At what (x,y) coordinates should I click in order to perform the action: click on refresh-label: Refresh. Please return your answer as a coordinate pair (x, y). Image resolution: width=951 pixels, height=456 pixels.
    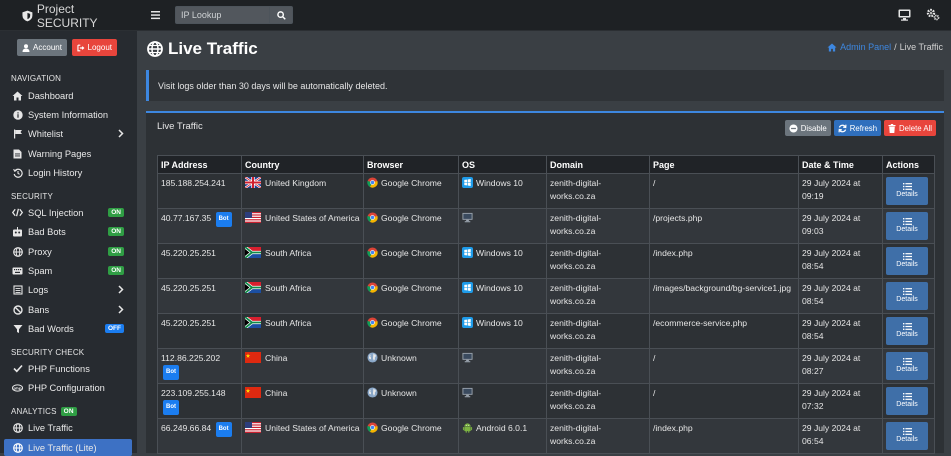
    Looking at the image, I should click on (863, 128).